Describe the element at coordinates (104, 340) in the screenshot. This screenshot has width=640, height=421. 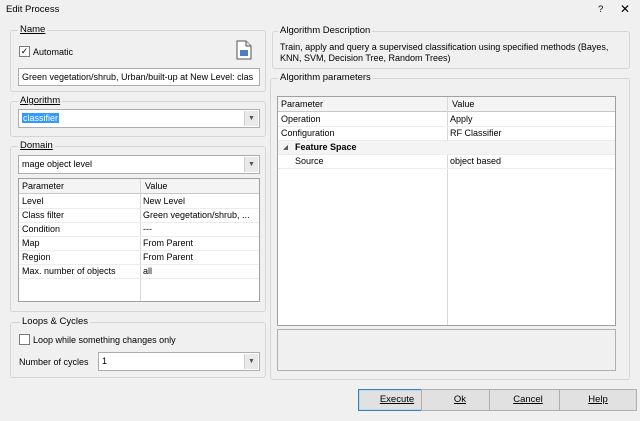
I see `loop-while-changes-label: Loop while something changes only` at that location.